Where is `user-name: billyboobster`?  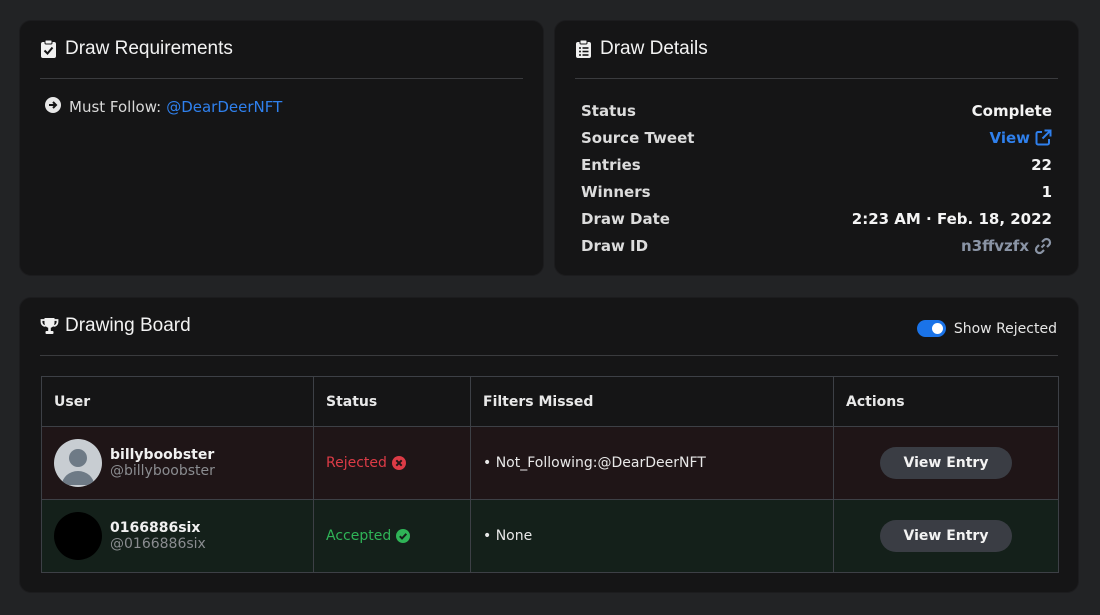
user-name: billyboobster is located at coordinates (162, 455).